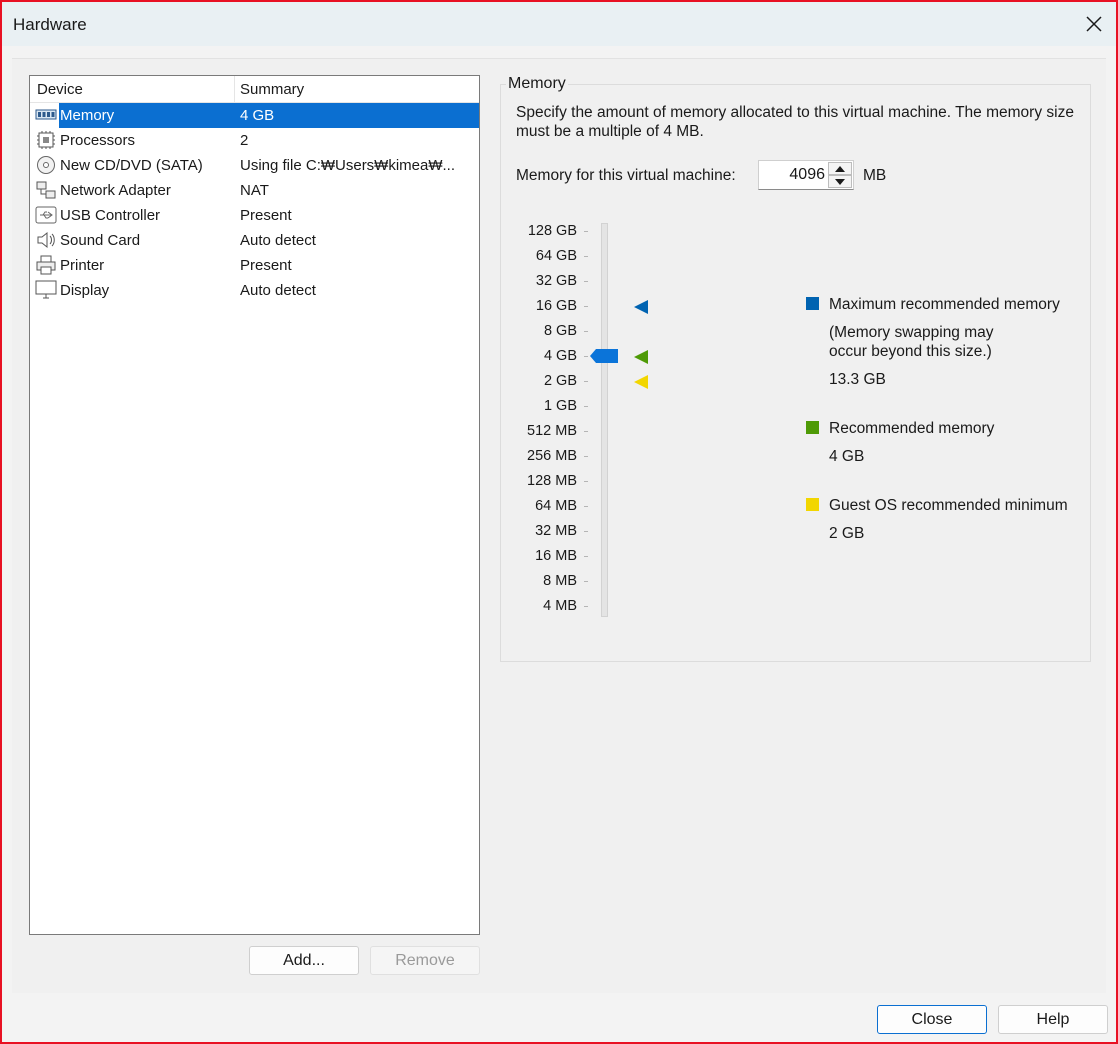 This screenshot has width=1118, height=1044. I want to click on caret-down-icon, so click(840, 181).